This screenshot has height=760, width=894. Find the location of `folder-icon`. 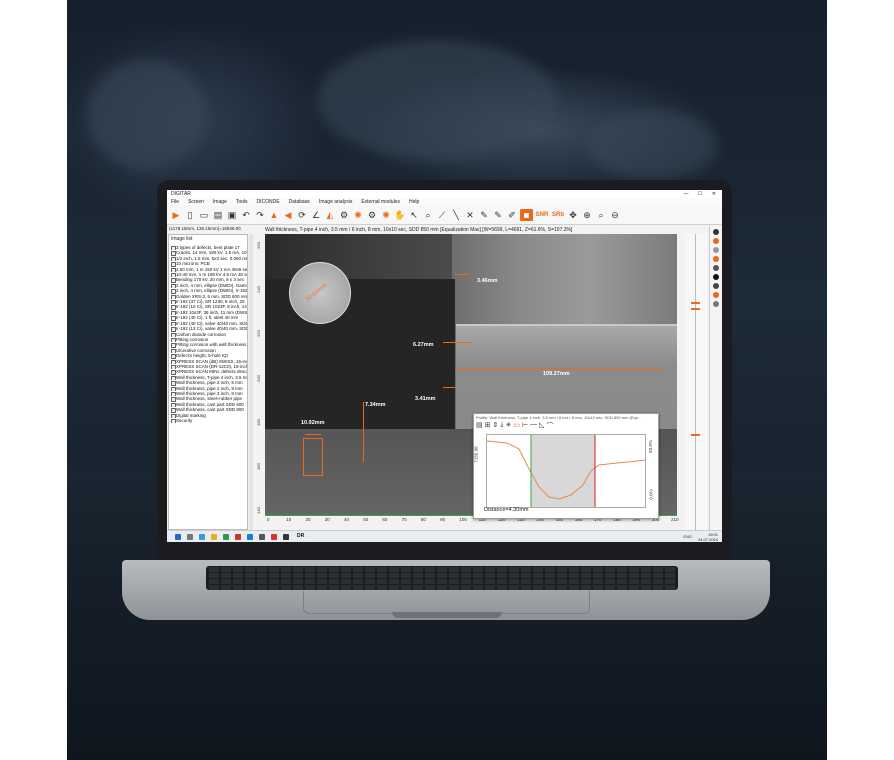

folder-icon is located at coordinates (214, 537).